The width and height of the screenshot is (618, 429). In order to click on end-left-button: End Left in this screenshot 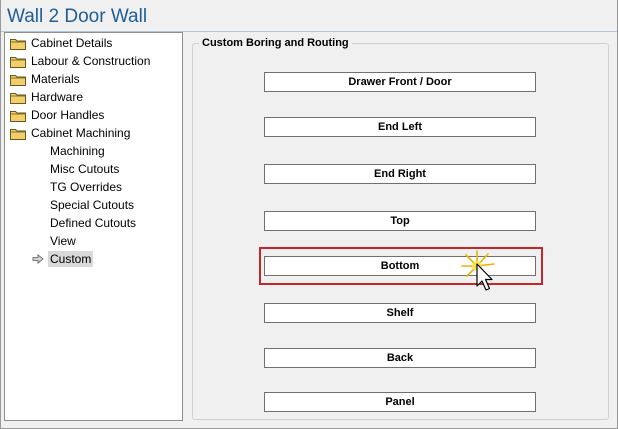, I will do `click(400, 127)`.